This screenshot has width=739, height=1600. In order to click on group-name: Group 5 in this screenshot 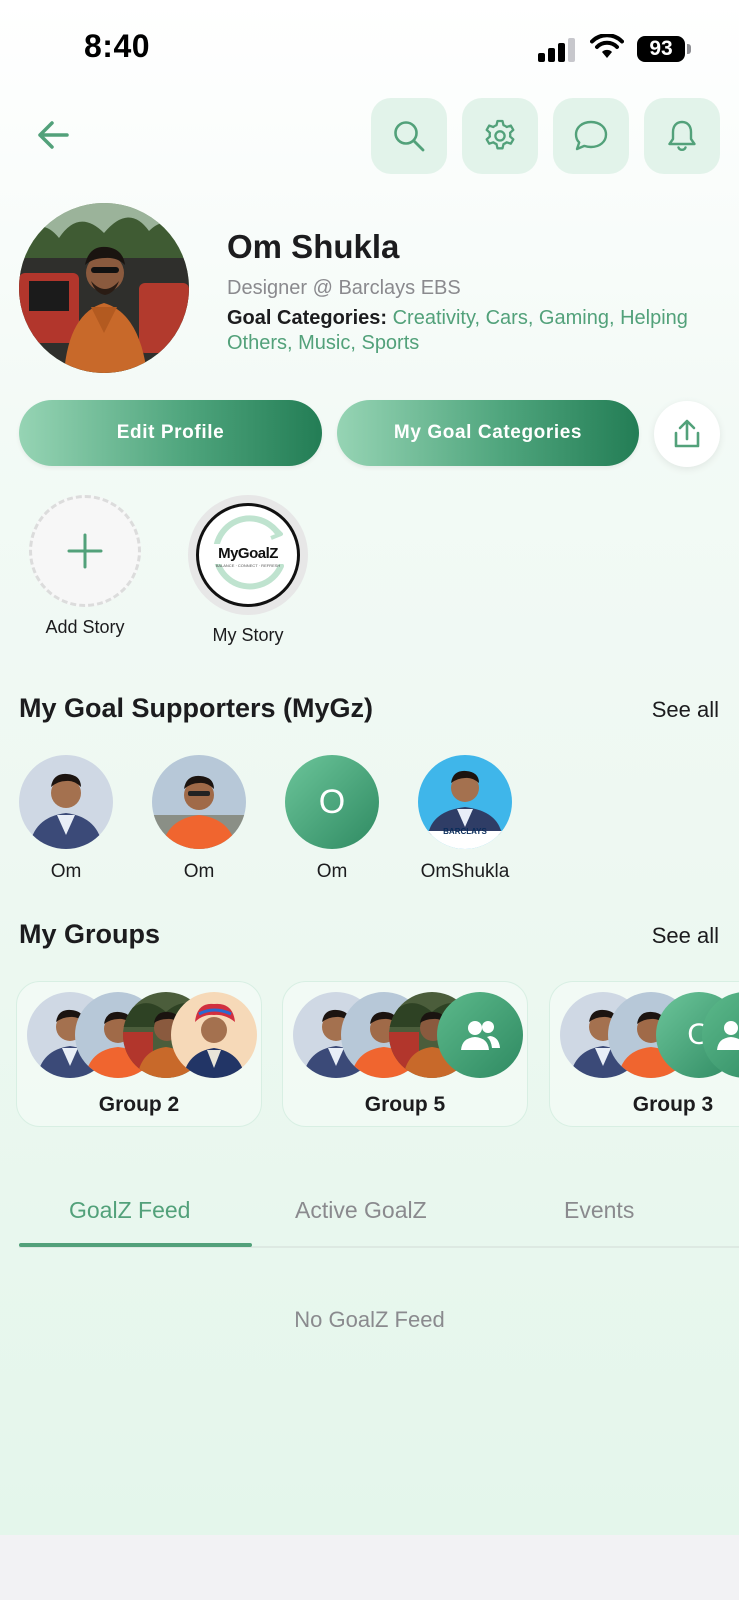, I will do `click(405, 1104)`.